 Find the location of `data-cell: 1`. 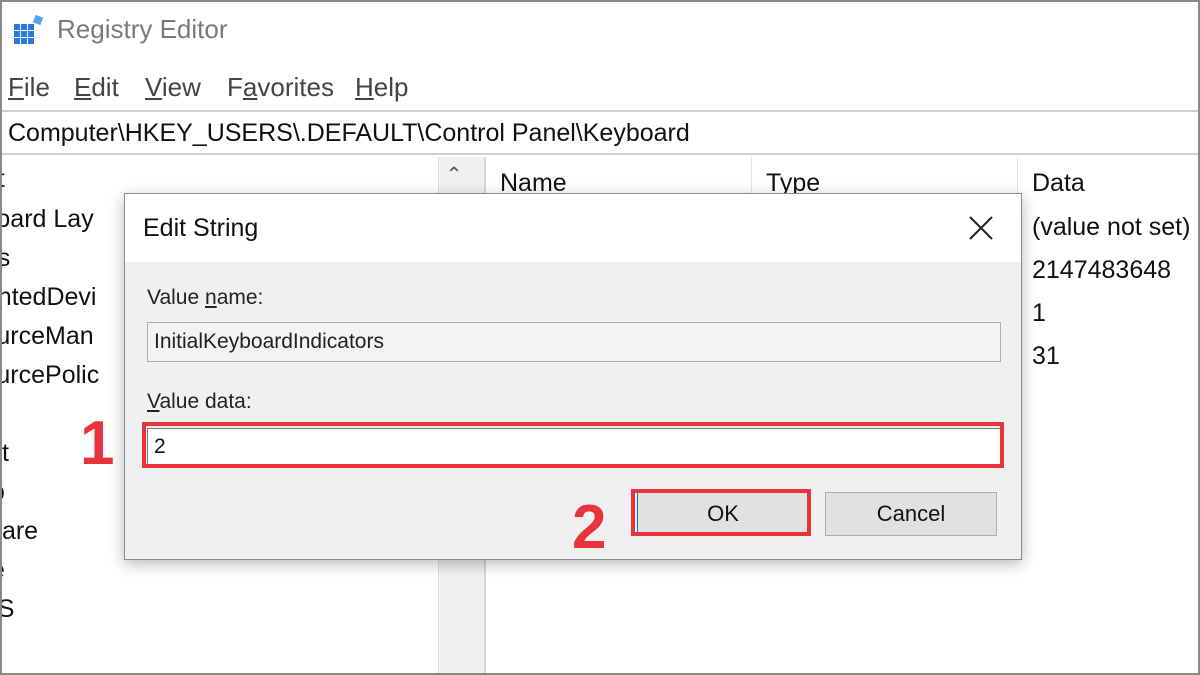

data-cell: 1 is located at coordinates (1039, 313).